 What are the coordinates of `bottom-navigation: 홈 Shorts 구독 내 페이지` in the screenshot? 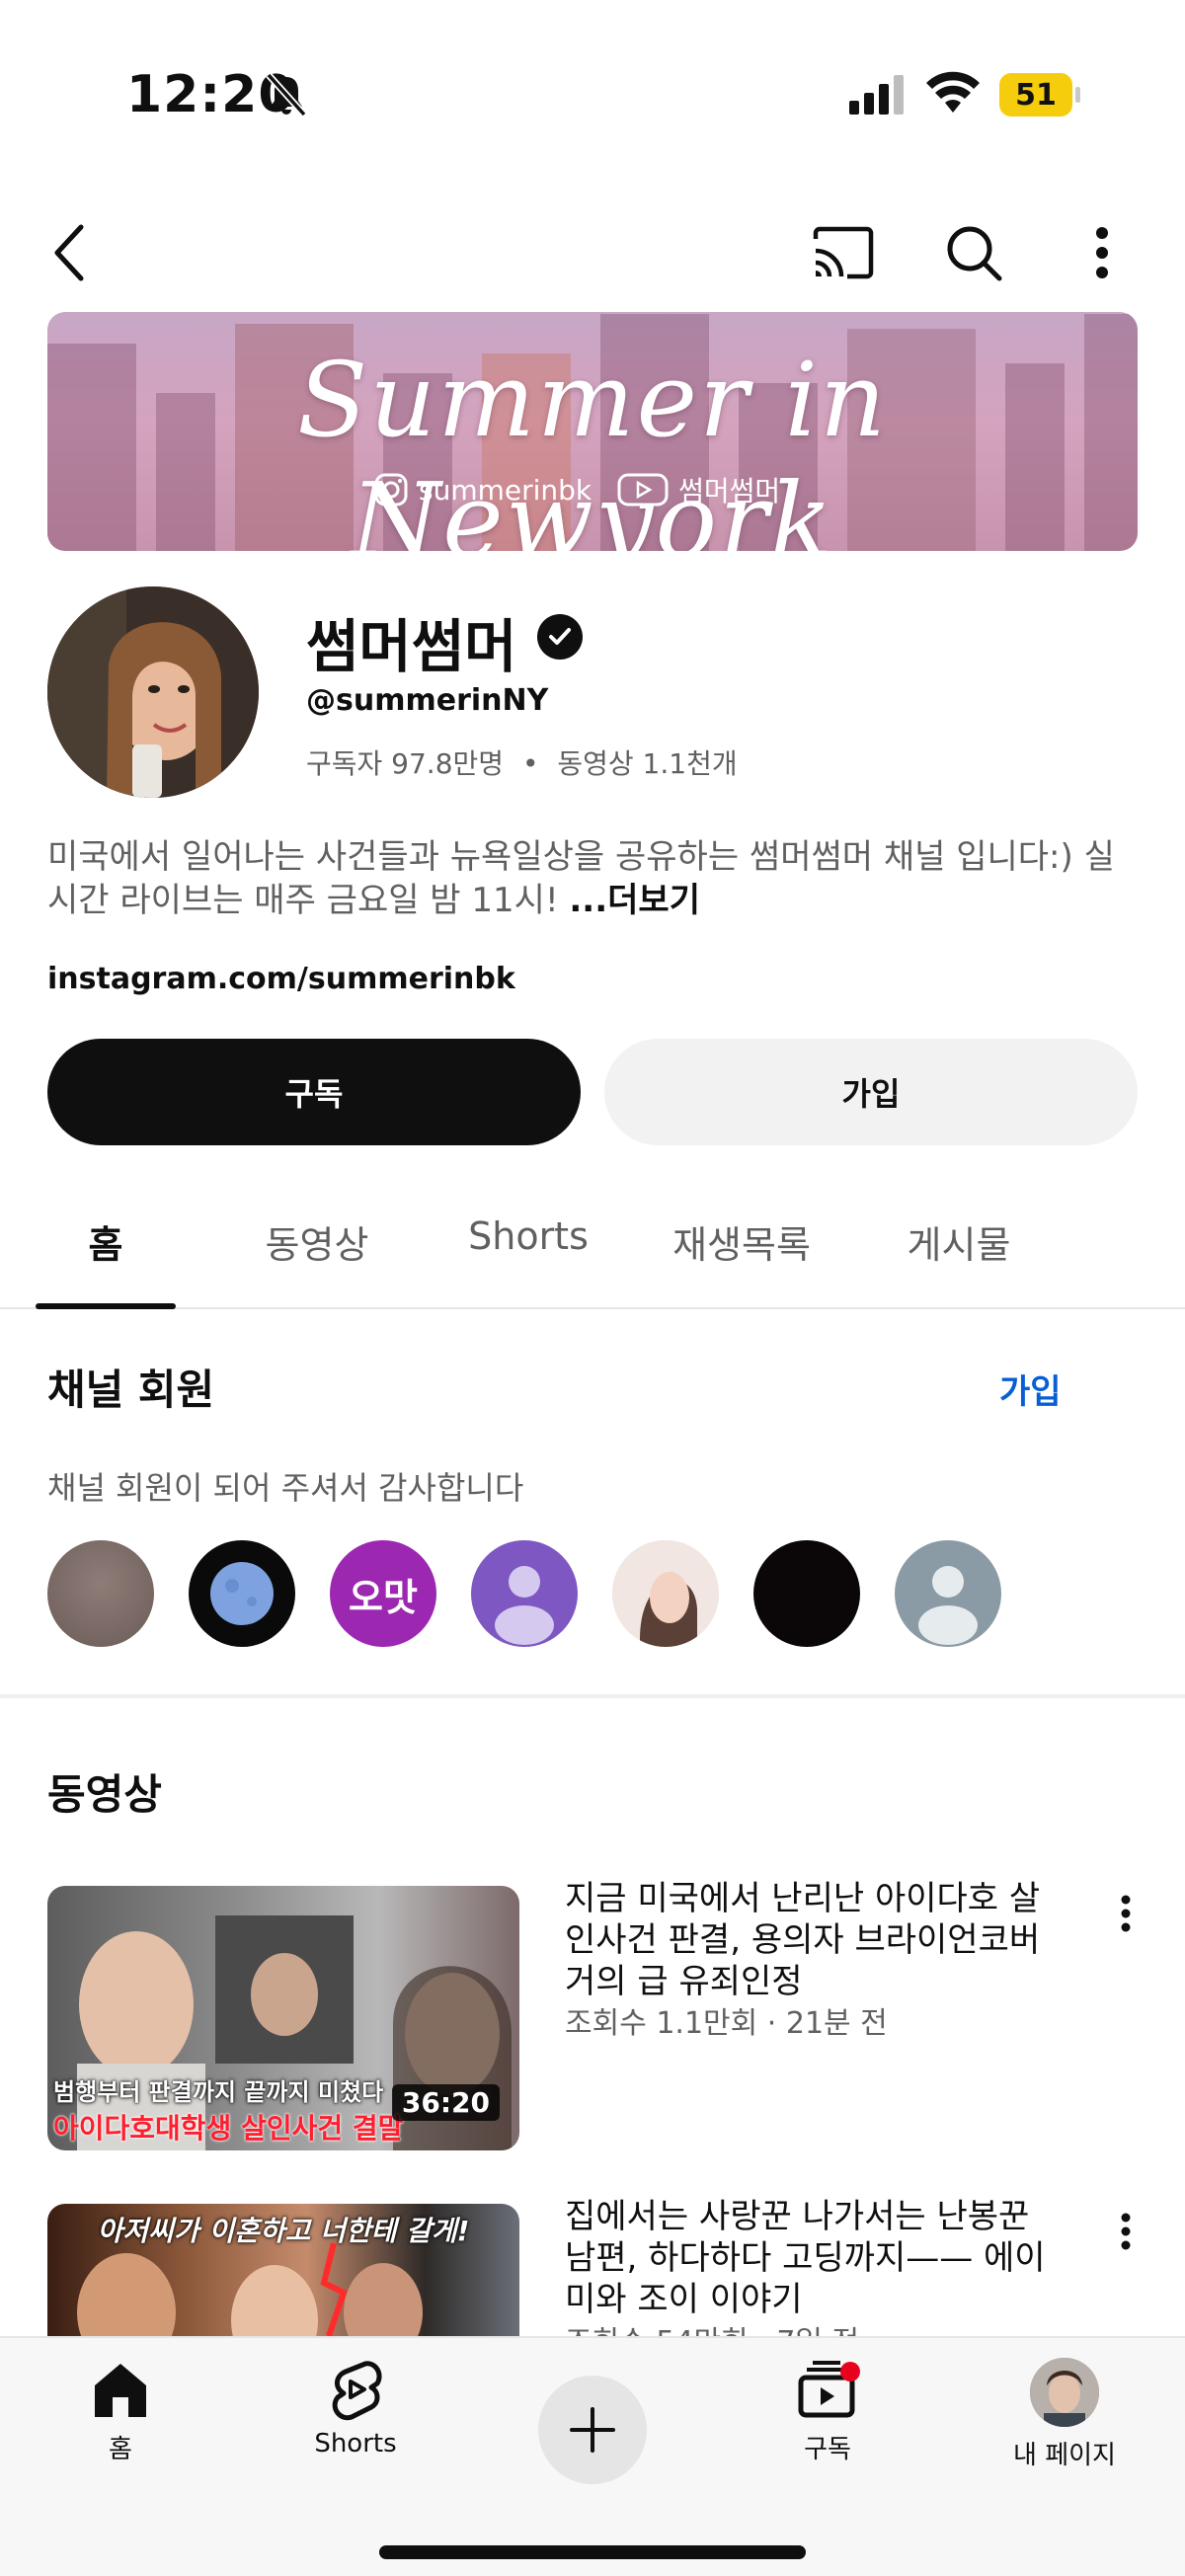 It's located at (592, 2456).